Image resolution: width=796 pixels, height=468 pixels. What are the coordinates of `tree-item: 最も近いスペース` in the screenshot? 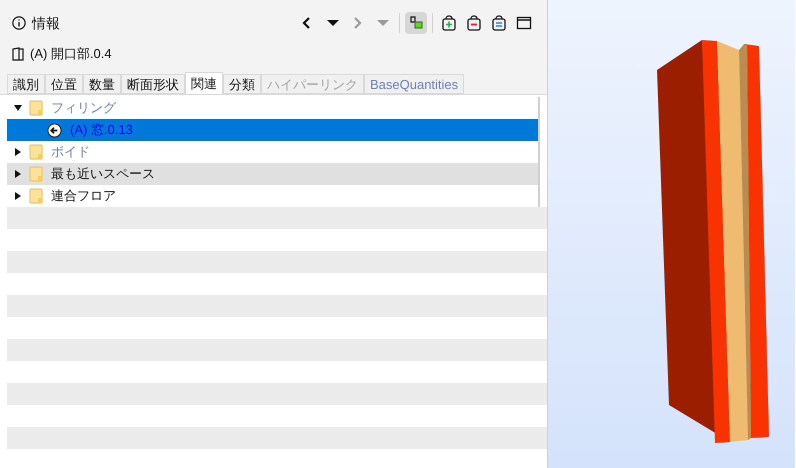 It's located at (272, 174).